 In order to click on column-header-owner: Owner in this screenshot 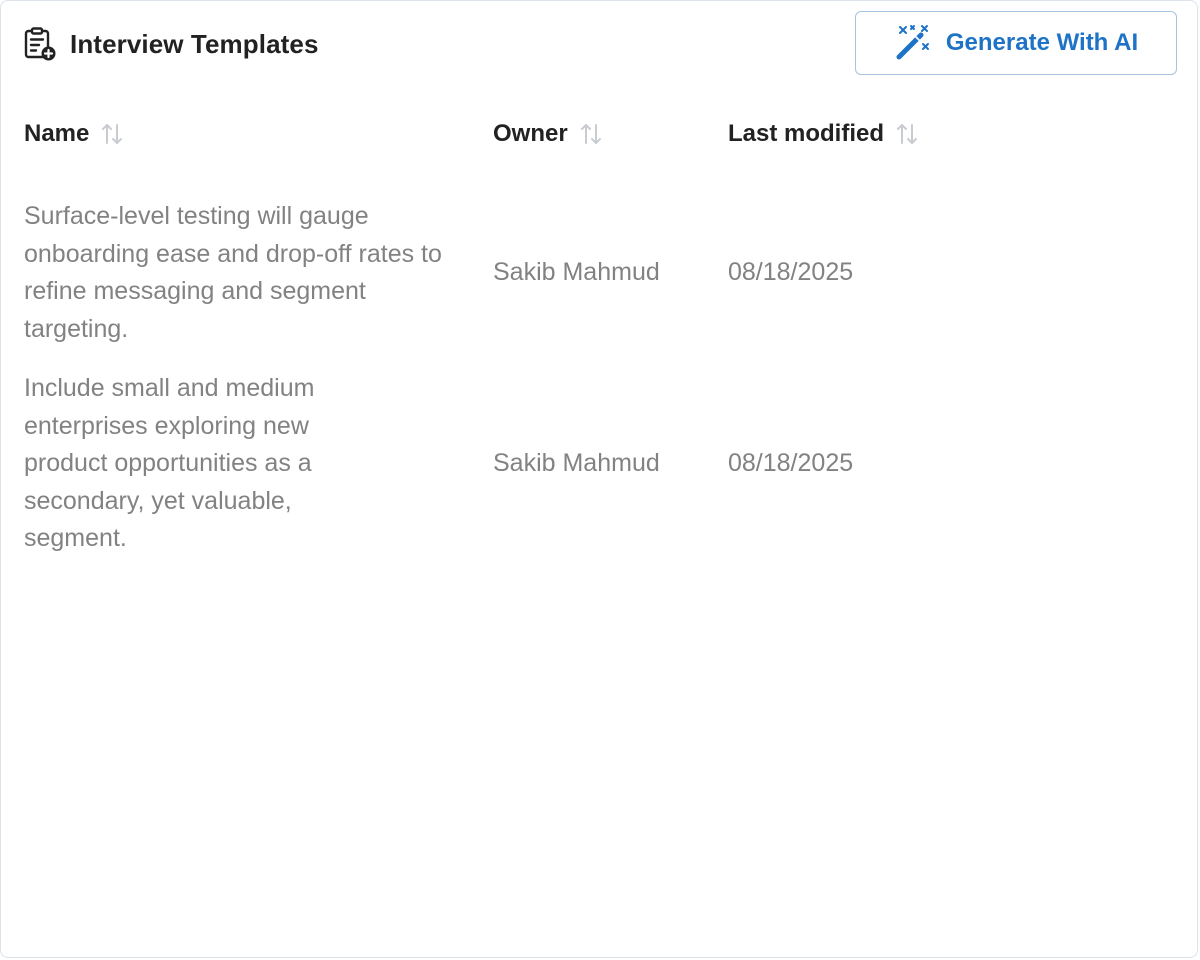, I will do `click(548, 134)`.